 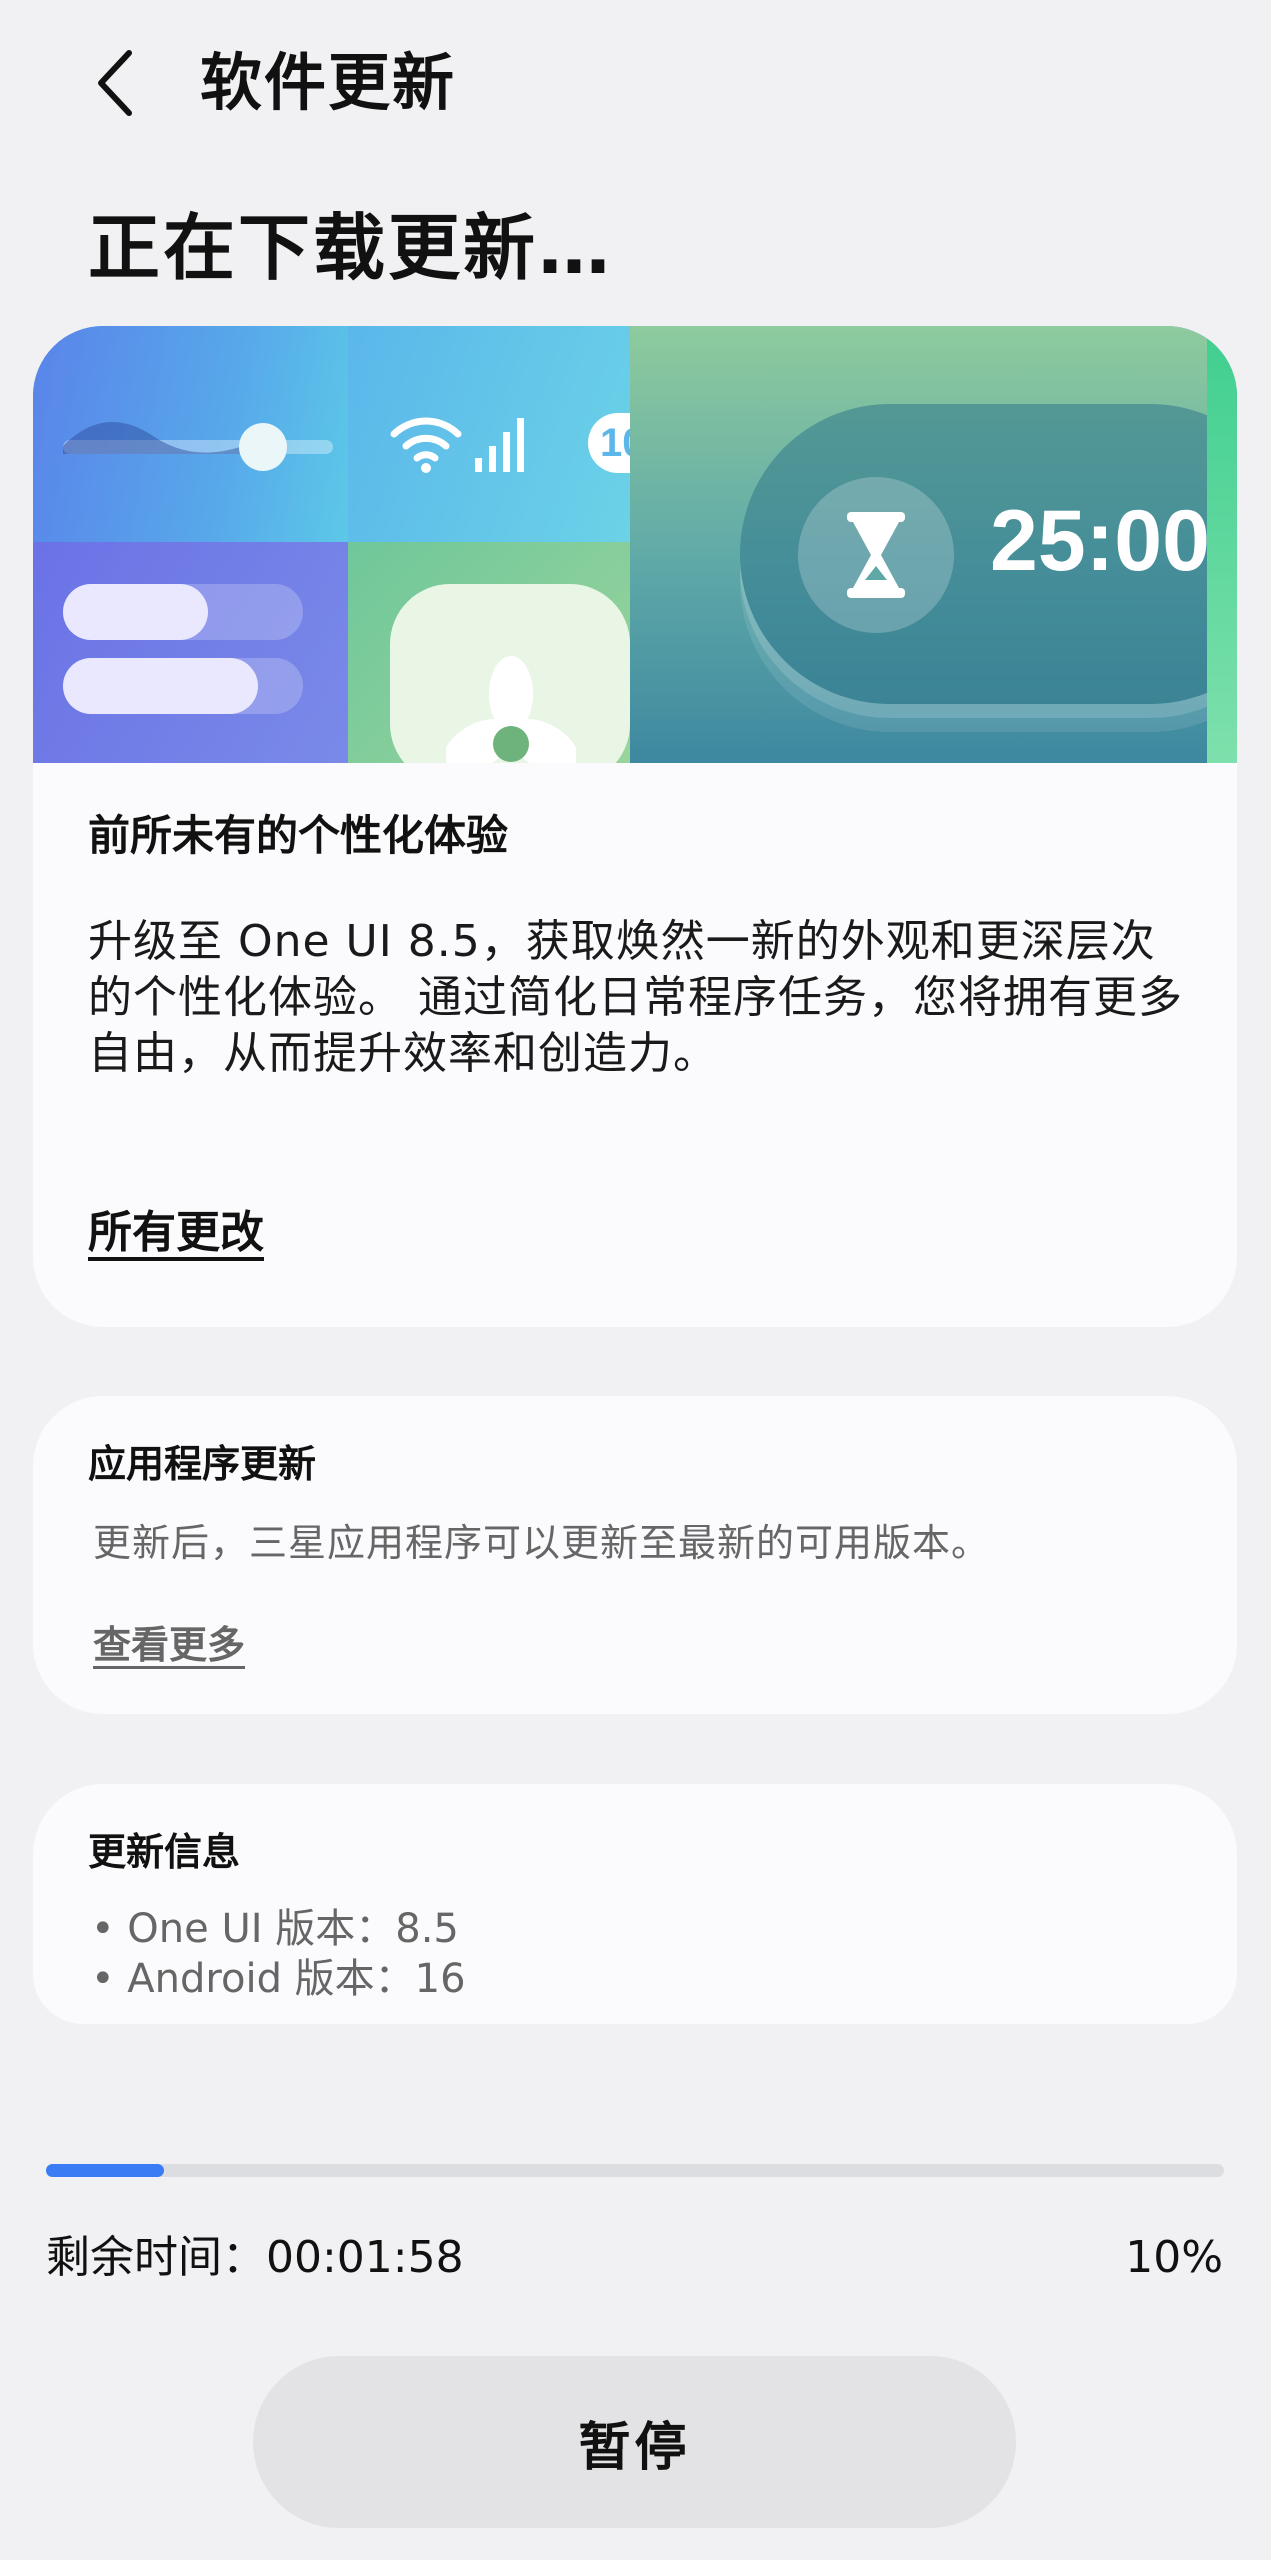 I want to click on back-button, so click(x=115, y=83).